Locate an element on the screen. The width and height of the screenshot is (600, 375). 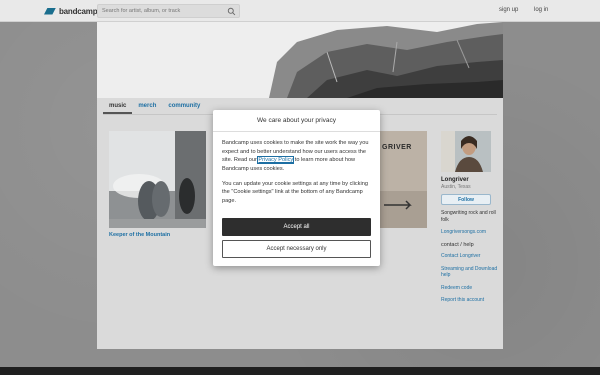
search-input is located at coordinates (160, 11).